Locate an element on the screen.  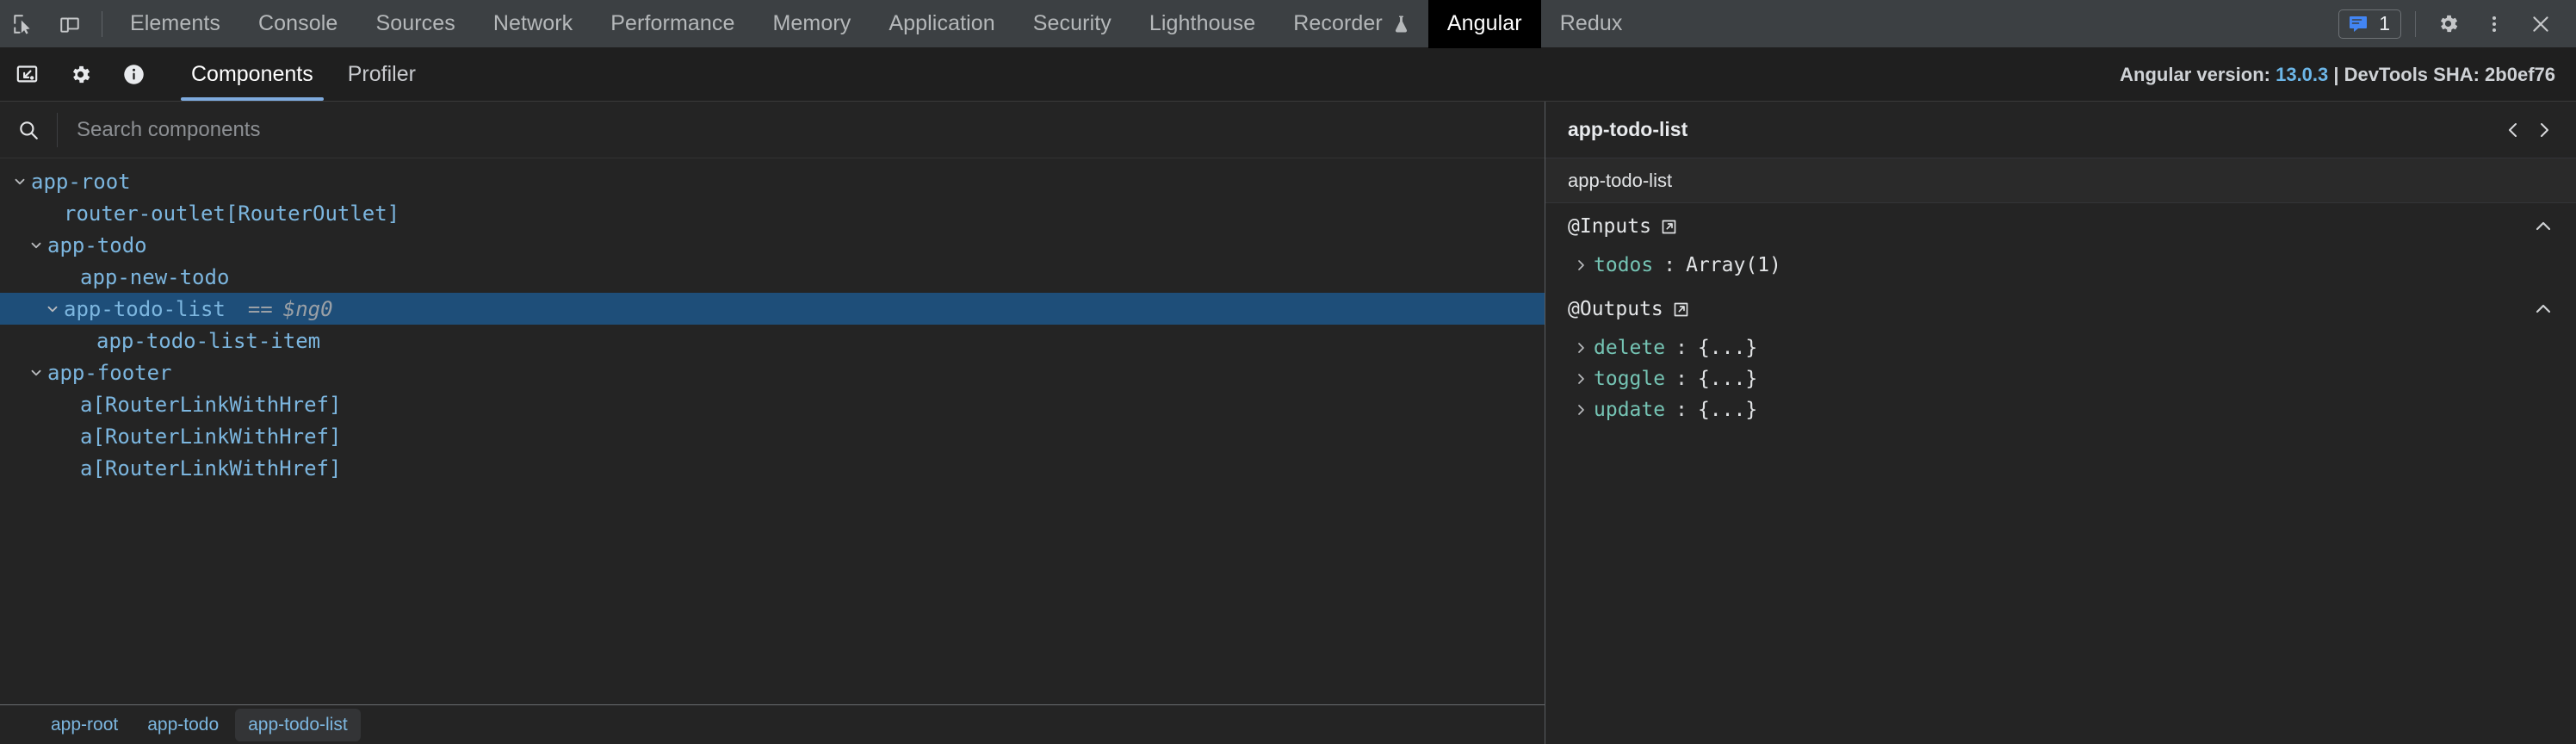
section-inputs-title: @Inputs is located at coordinates (1623, 227).